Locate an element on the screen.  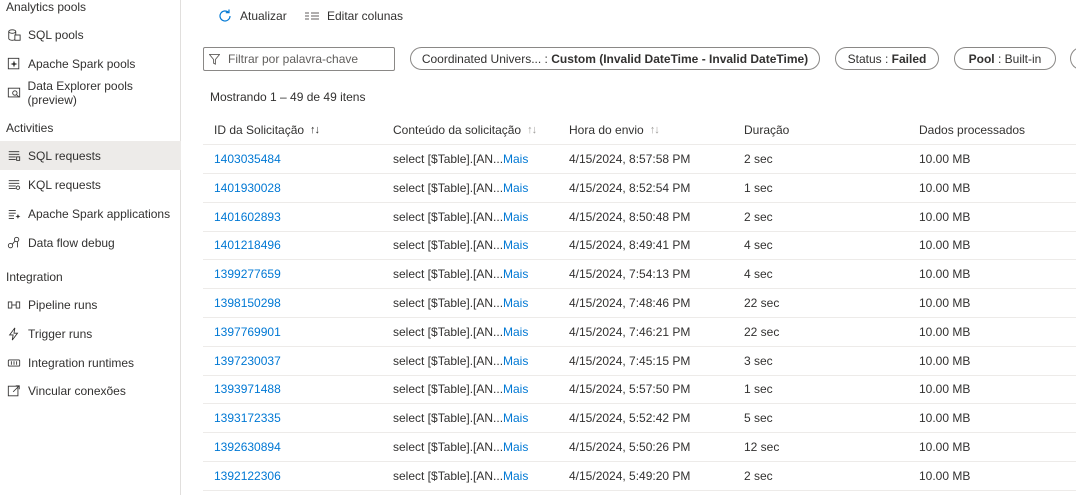
pipeline-icon is located at coordinates (14, 305).